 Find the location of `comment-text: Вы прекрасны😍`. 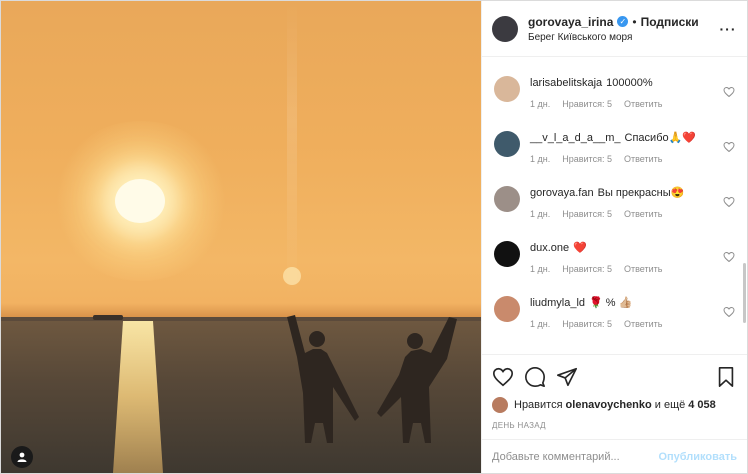

comment-text: Вы прекрасны😍 is located at coordinates (641, 193).